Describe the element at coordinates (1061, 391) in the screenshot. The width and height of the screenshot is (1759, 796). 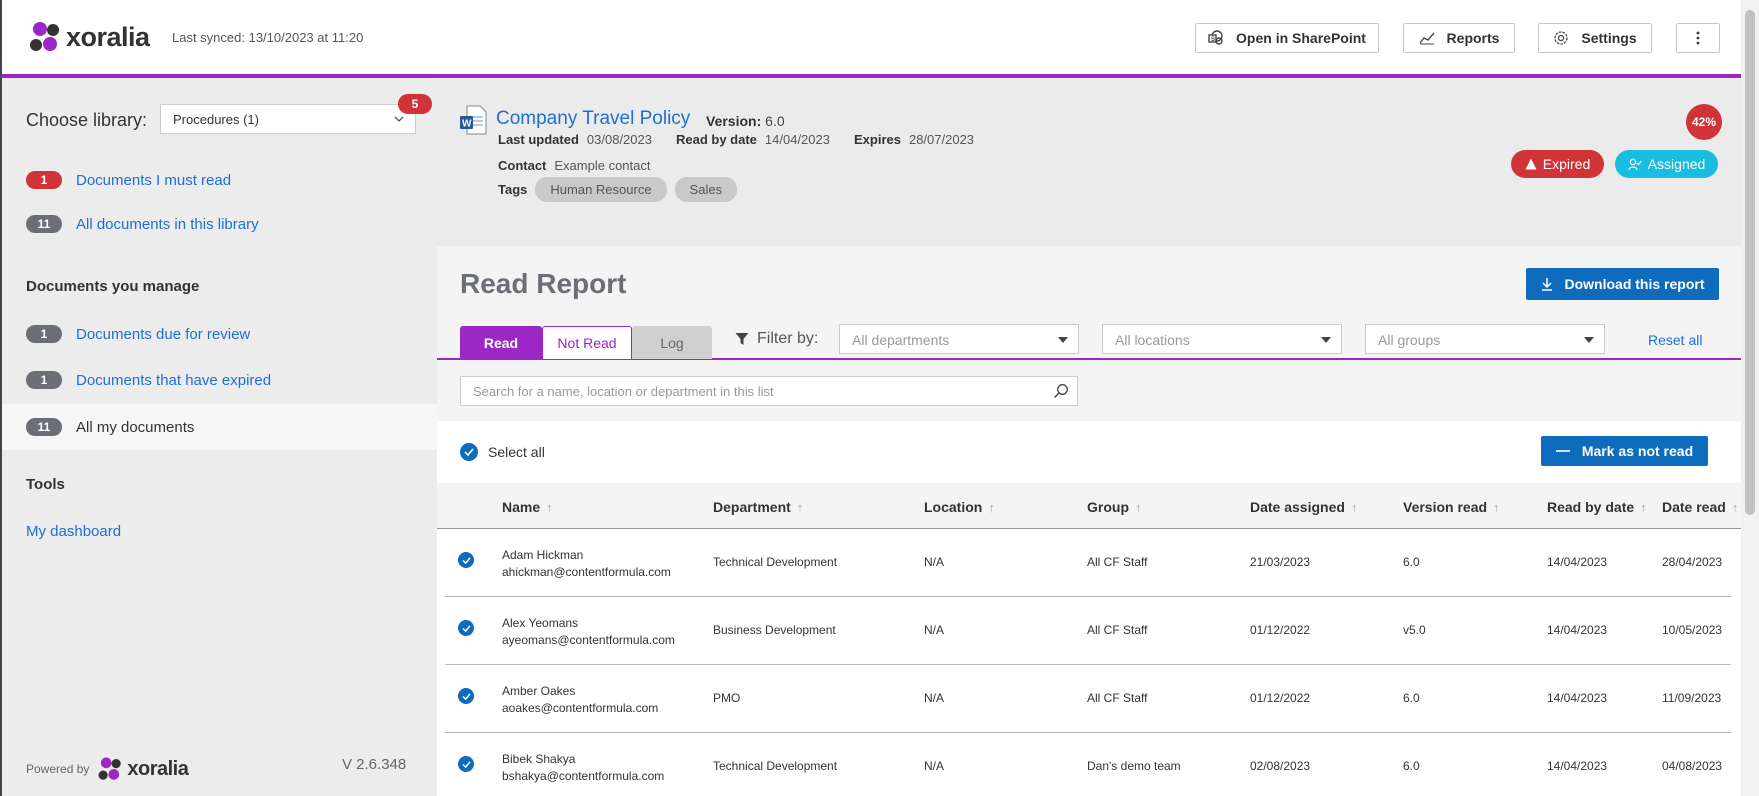
I see `search-icon` at that location.